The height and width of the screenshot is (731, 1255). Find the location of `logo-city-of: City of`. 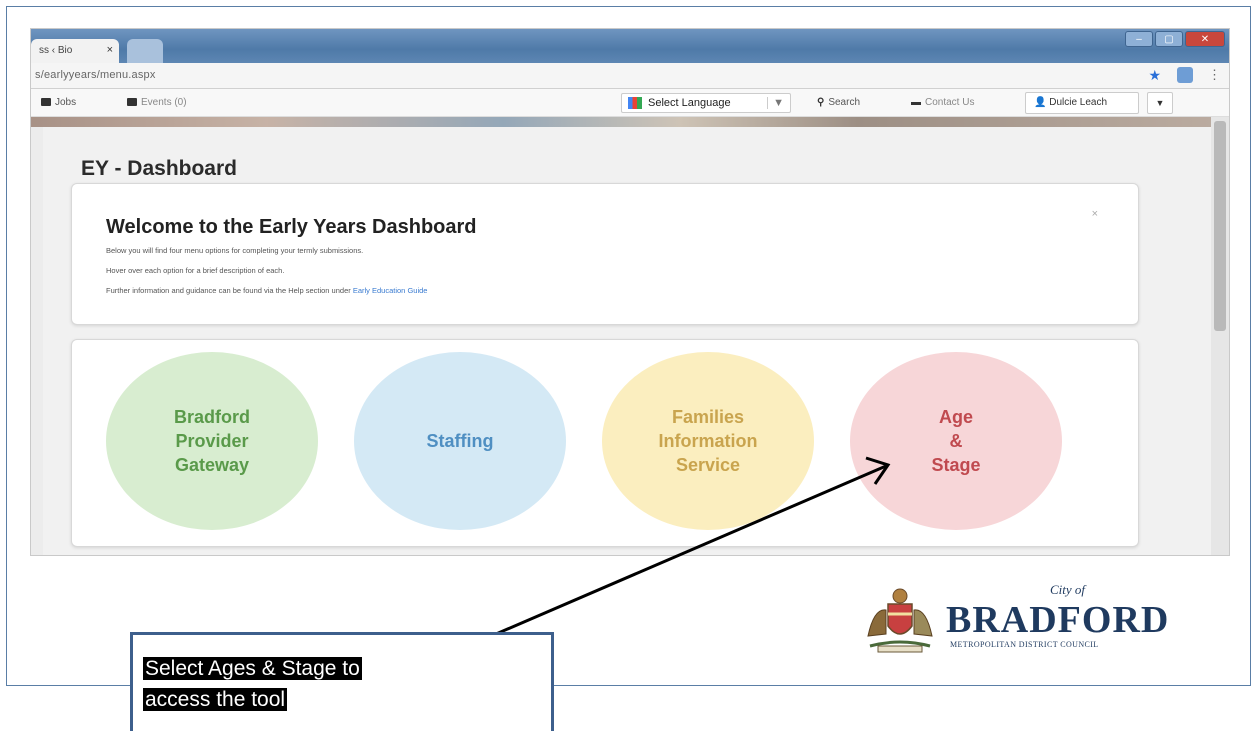

logo-city-of: City of is located at coordinates (1068, 589).